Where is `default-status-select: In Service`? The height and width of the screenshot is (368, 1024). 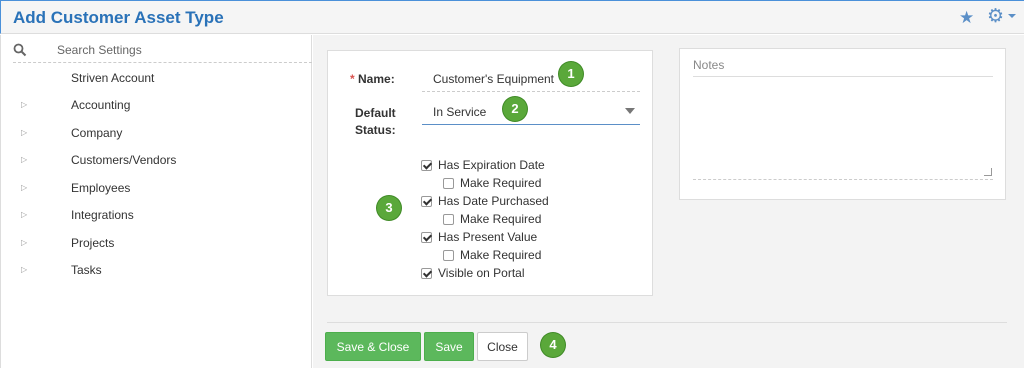
default-status-select: In Service is located at coordinates (459, 112).